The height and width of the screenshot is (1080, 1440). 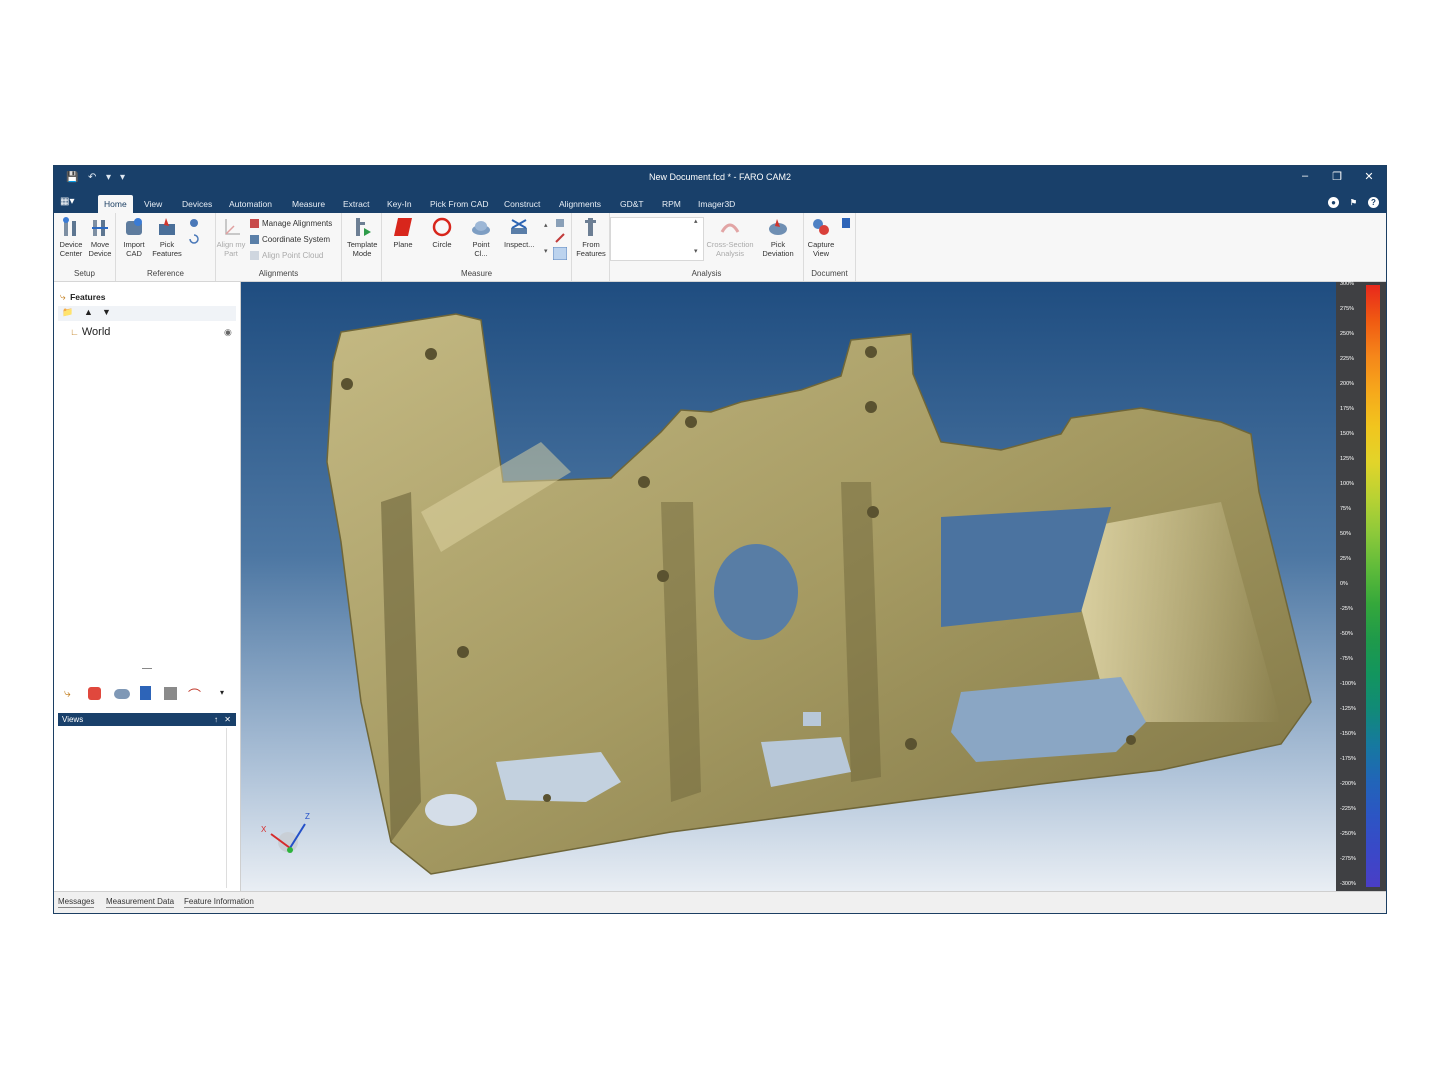 I want to click on scale-tick-label: -150%, so click(x=1348, y=734).